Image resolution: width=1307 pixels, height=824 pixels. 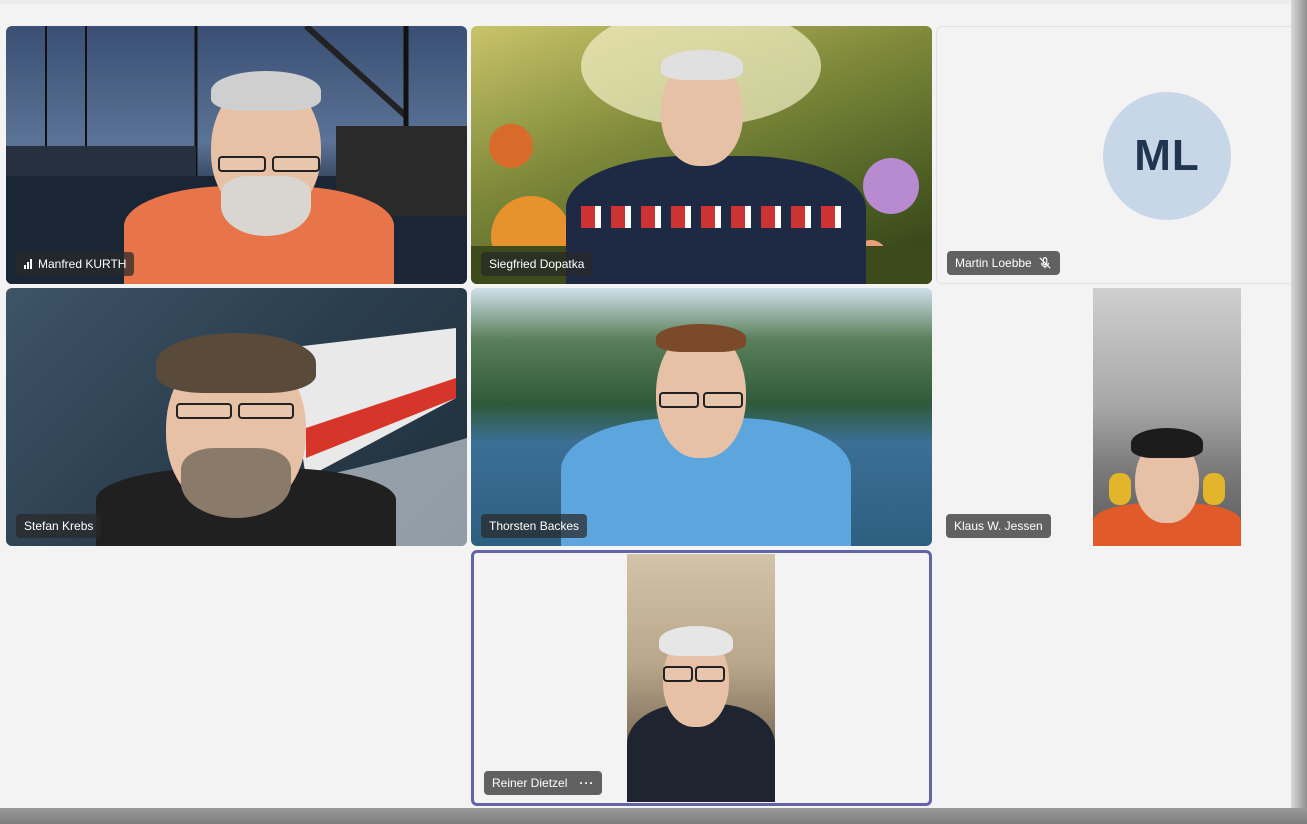 I want to click on name-tag: Martin Loebbe, so click(x=1003, y=263).